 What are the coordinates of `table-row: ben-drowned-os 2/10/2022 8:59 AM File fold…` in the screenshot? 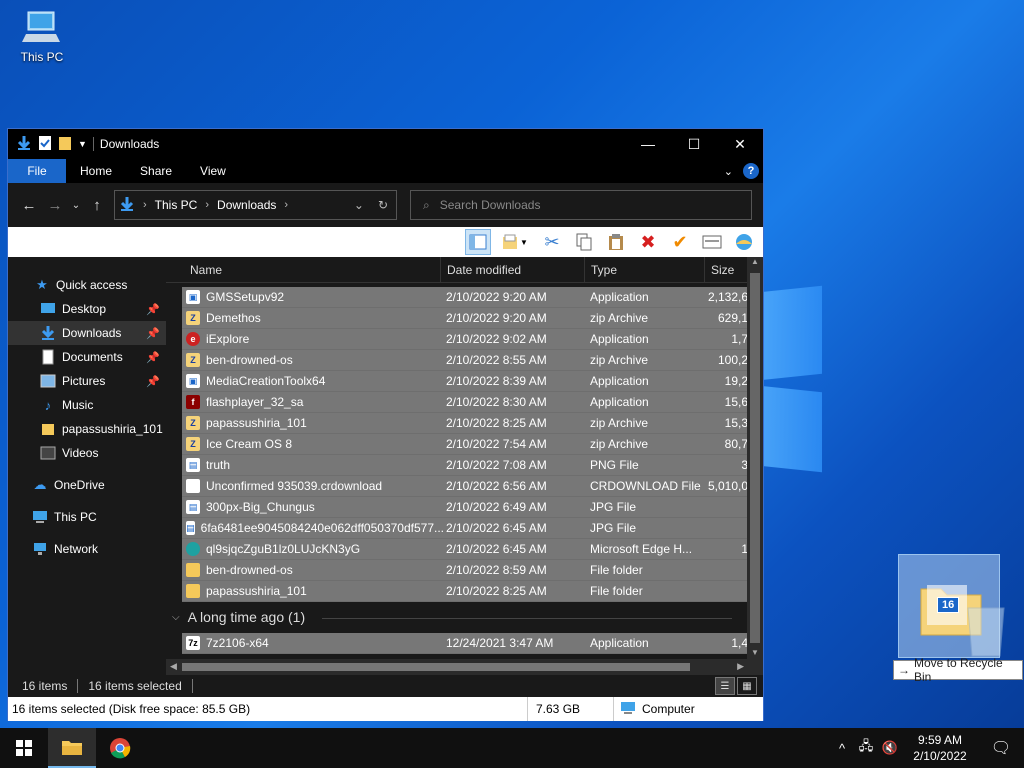 It's located at (465, 570).